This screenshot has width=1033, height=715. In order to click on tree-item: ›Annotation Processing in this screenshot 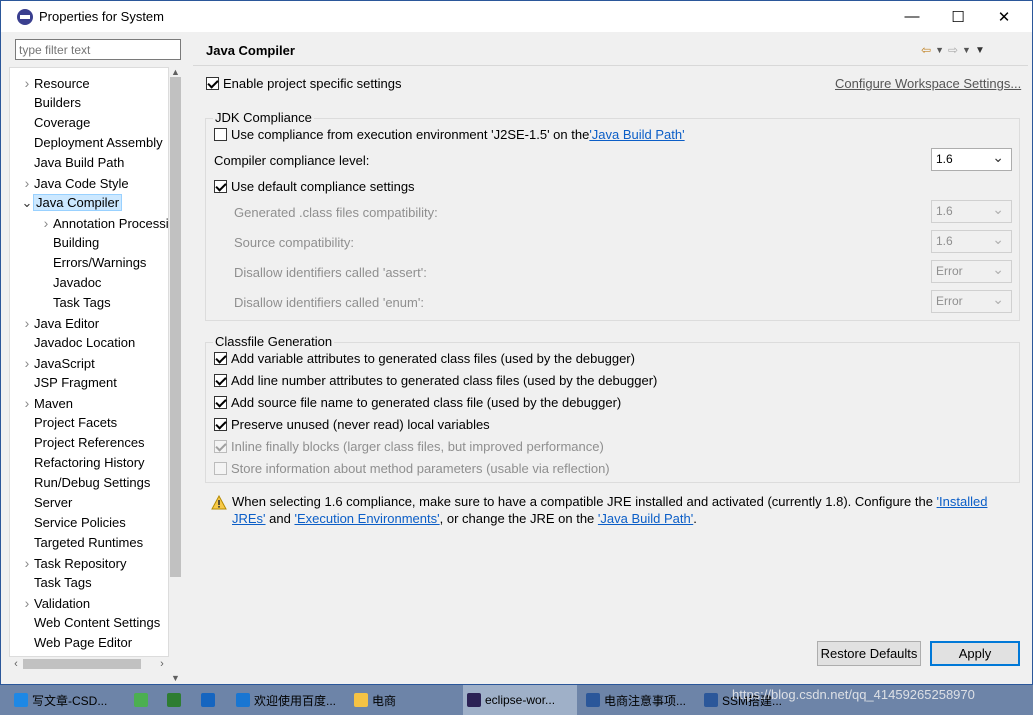, I will do `click(103, 223)`.